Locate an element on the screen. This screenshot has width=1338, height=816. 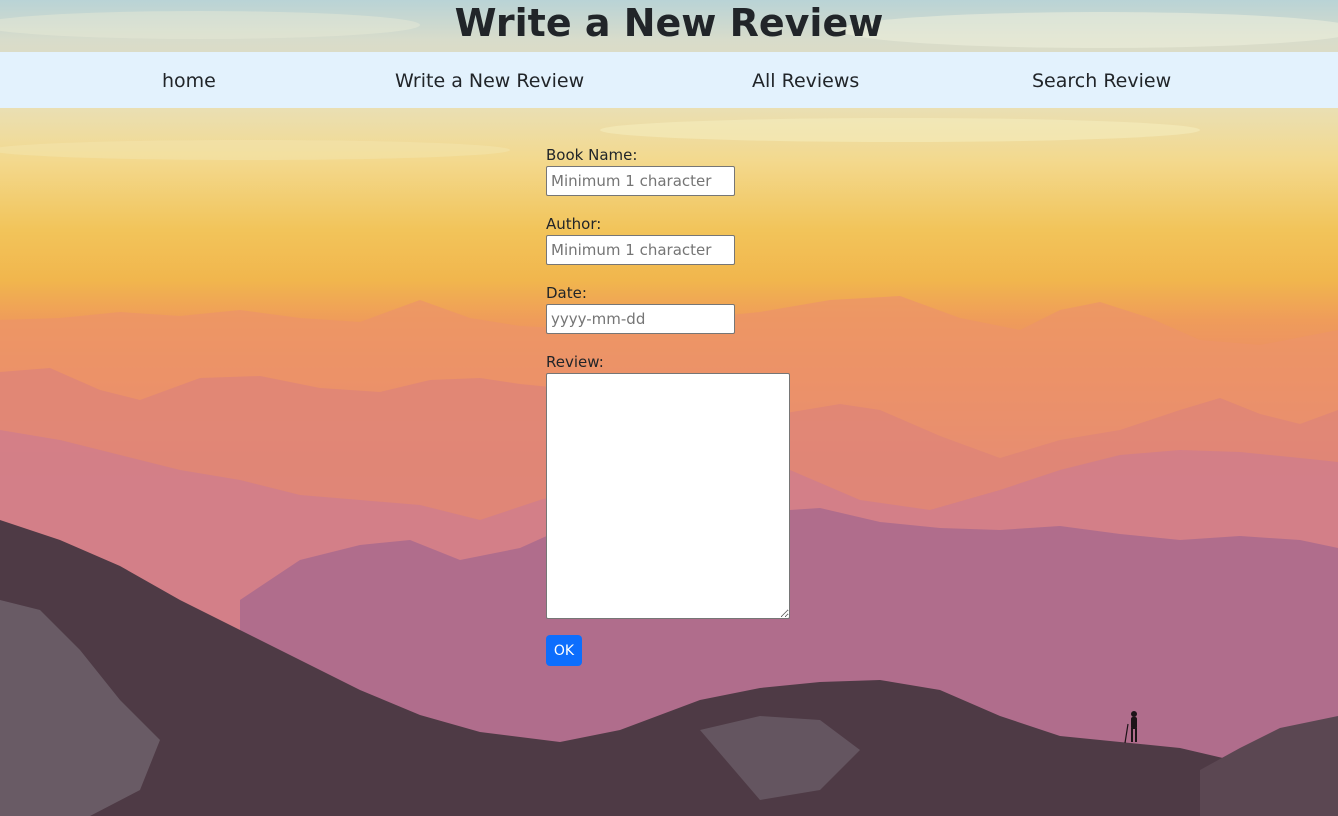
nav-link-all-reviews: All Reviews is located at coordinates (805, 80).